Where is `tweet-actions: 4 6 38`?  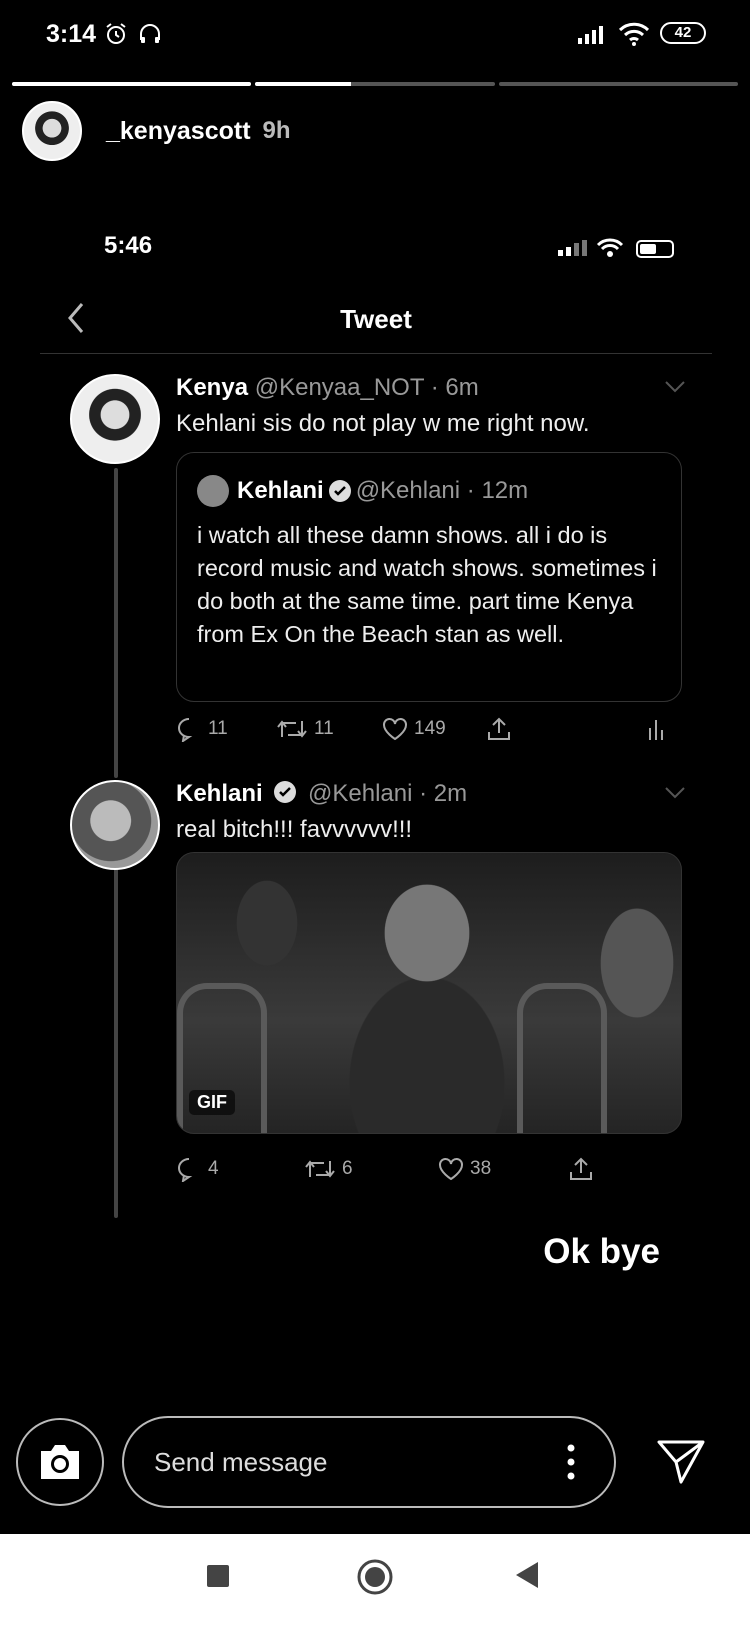
tweet-actions: 4 6 38 is located at coordinates (385, 1169).